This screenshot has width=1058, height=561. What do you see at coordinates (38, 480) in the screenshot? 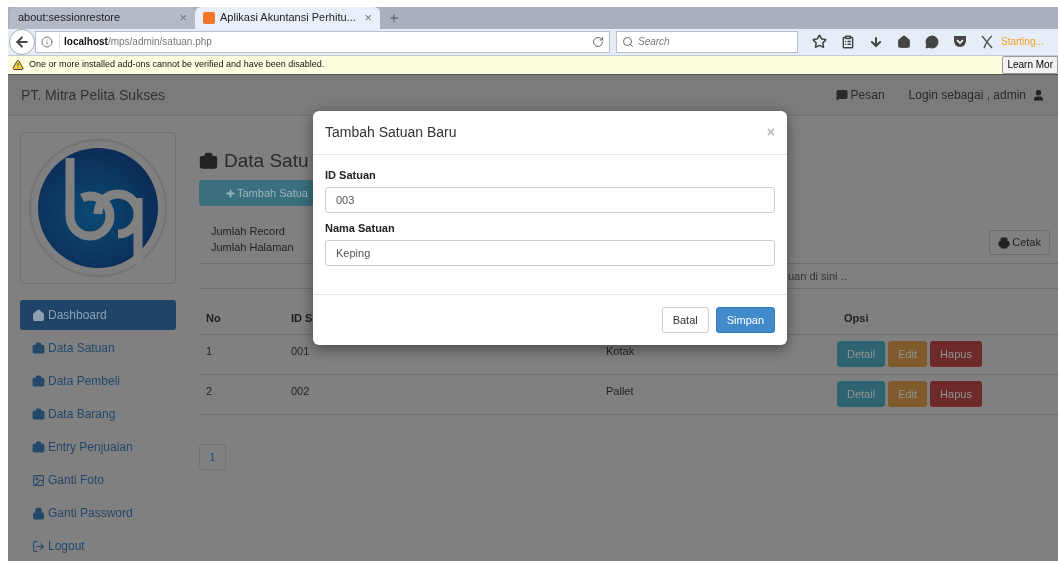
I see `image-icon` at bounding box center [38, 480].